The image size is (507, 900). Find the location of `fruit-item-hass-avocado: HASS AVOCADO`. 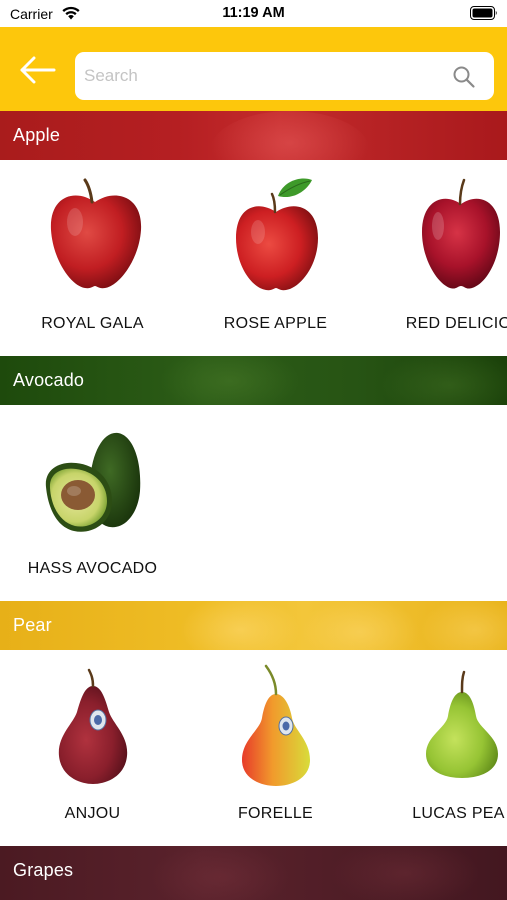

fruit-item-hass-avocado: HASS AVOCADO is located at coordinates (85, 503).